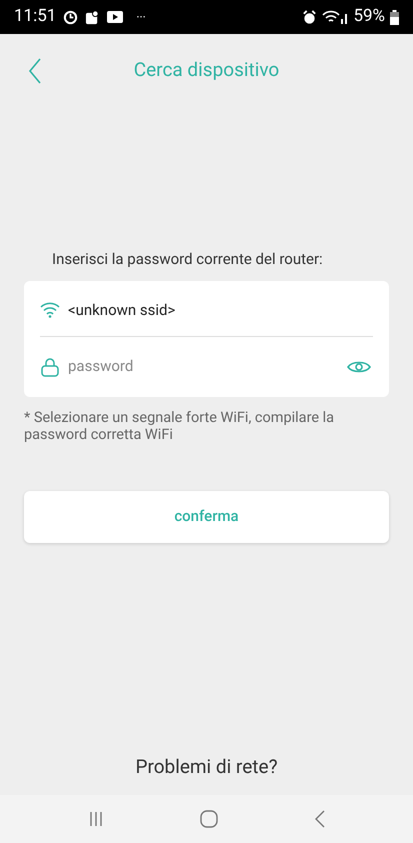 The width and height of the screenshot is (413, 843). I want to click on network-problems-link: Problemi di rete?, so click(206, 766).